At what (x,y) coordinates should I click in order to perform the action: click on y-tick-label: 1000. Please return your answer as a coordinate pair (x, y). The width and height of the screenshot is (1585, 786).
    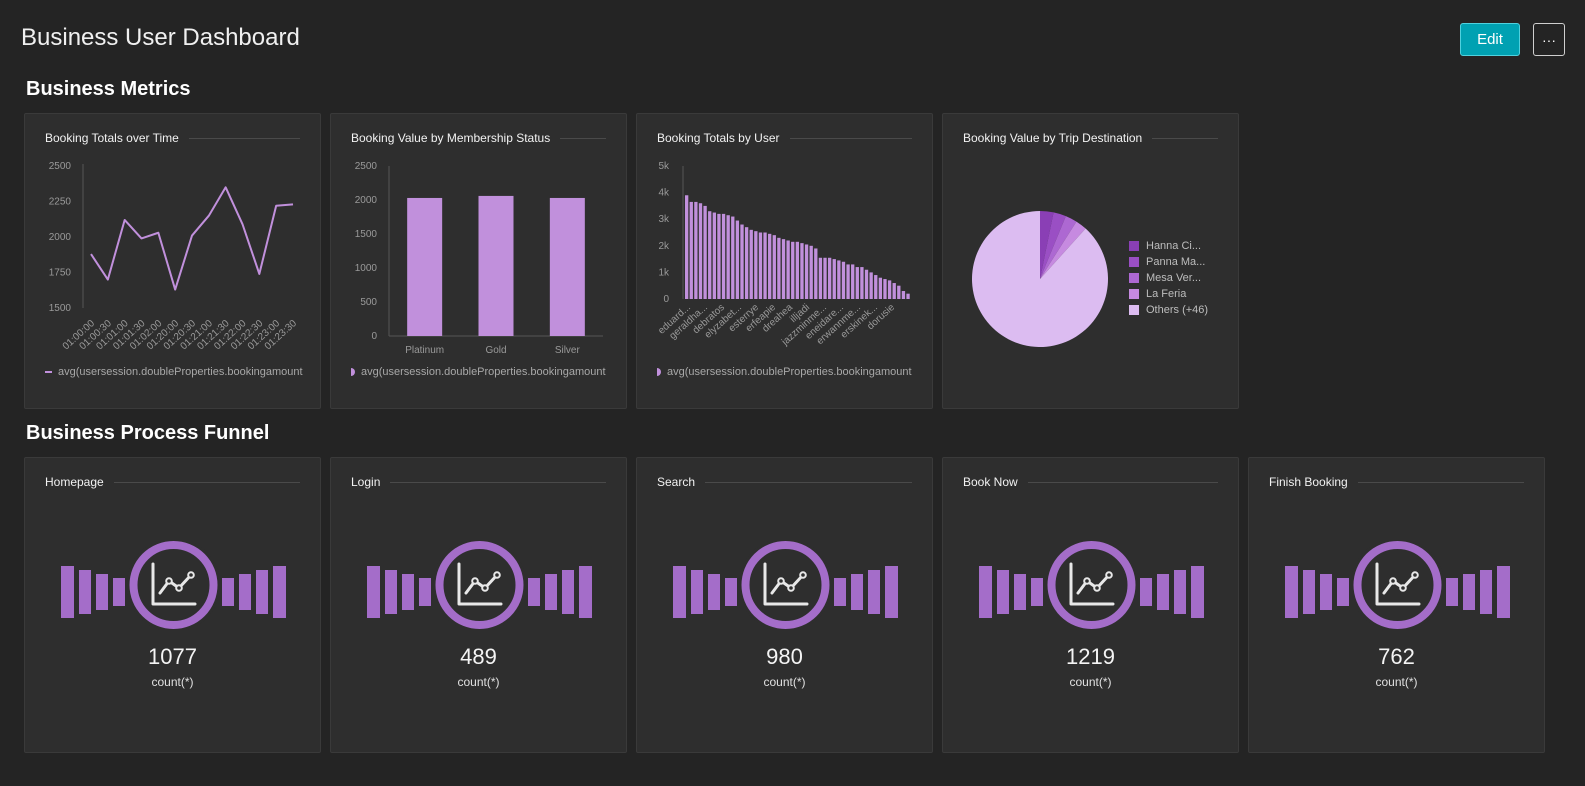
    Looking at the image, I should click on (366, 268).